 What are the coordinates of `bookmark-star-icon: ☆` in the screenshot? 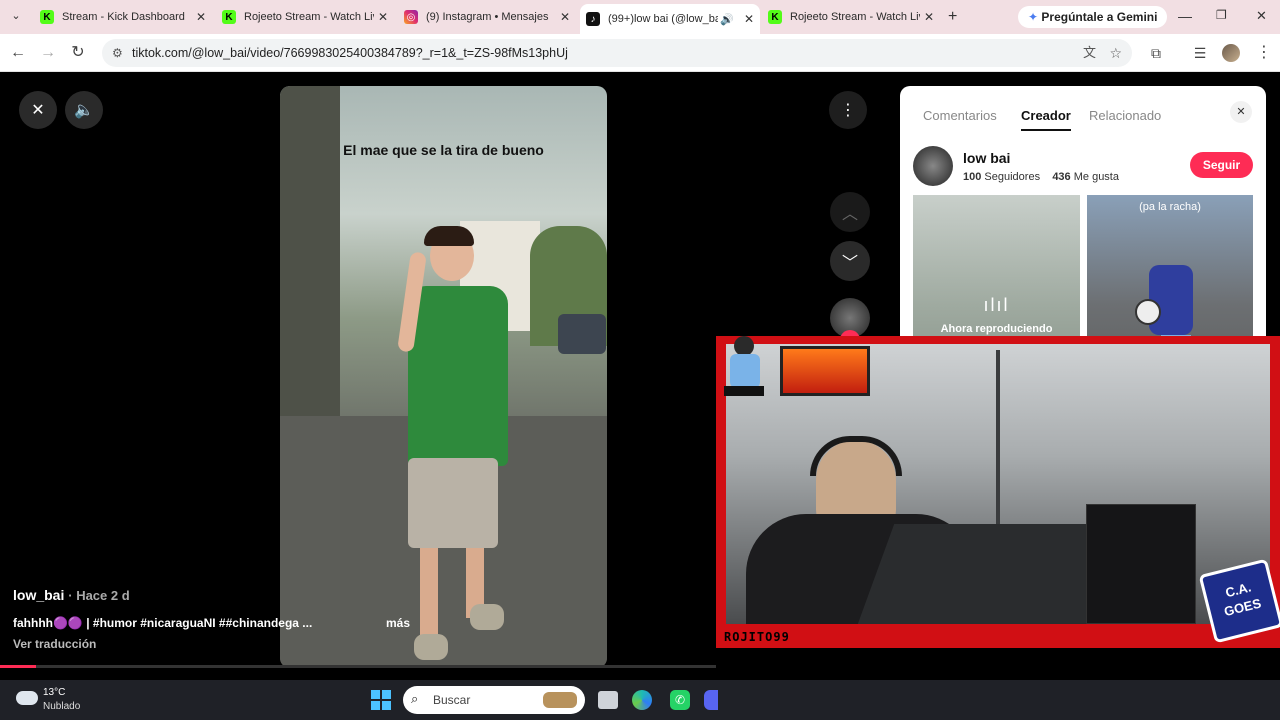 It's located at (1115, 53).